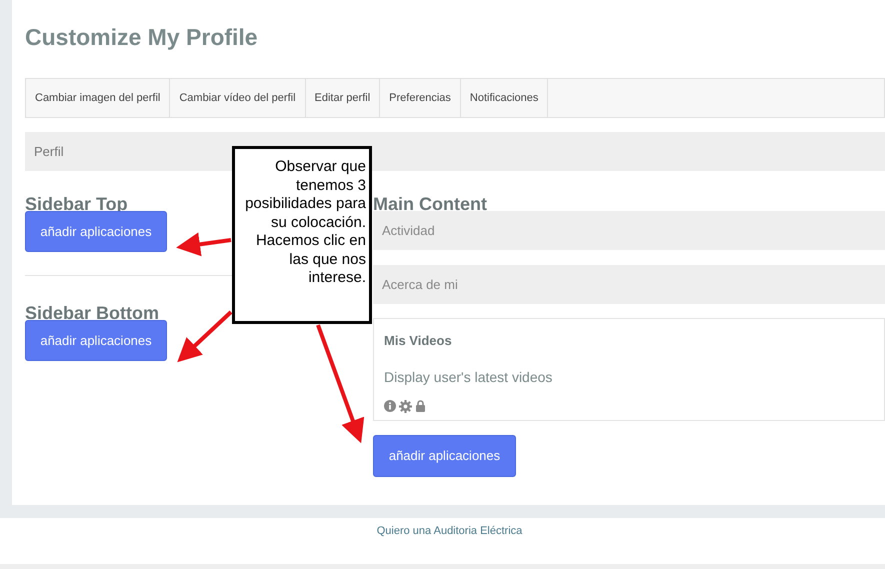 Image resolution: width=885 pixels, height=569 pixels. Describe the element at coordinates (238, 98) in the screenshot. I see `profile-tab: Cambiar vídeo del perfil` at that location.